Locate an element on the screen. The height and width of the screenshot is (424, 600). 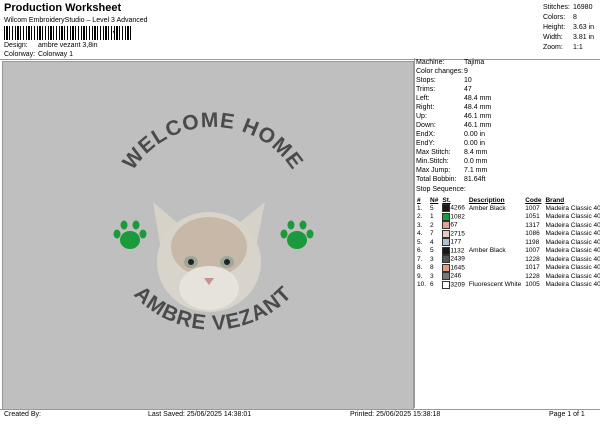
stitch-cell: 177 is located at coordinates (453, 242).